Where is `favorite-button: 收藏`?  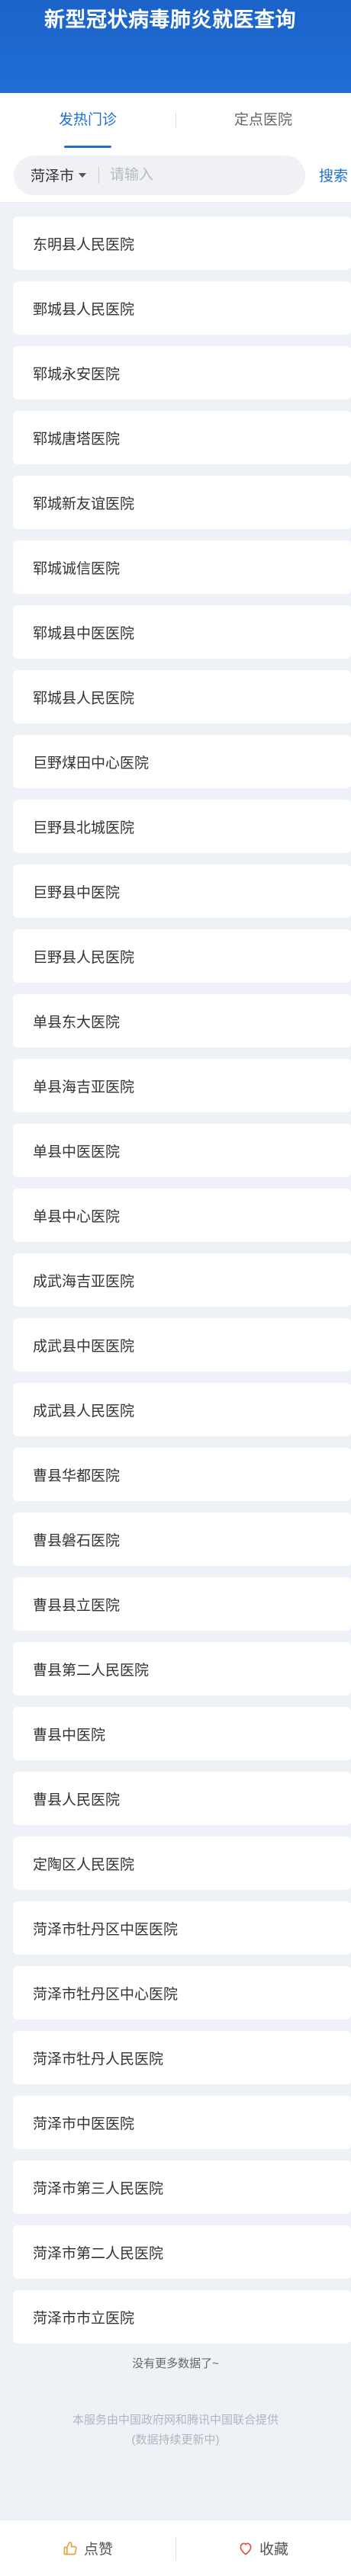 favorite-button: 收藏 is located at coordinates (263, 2548).